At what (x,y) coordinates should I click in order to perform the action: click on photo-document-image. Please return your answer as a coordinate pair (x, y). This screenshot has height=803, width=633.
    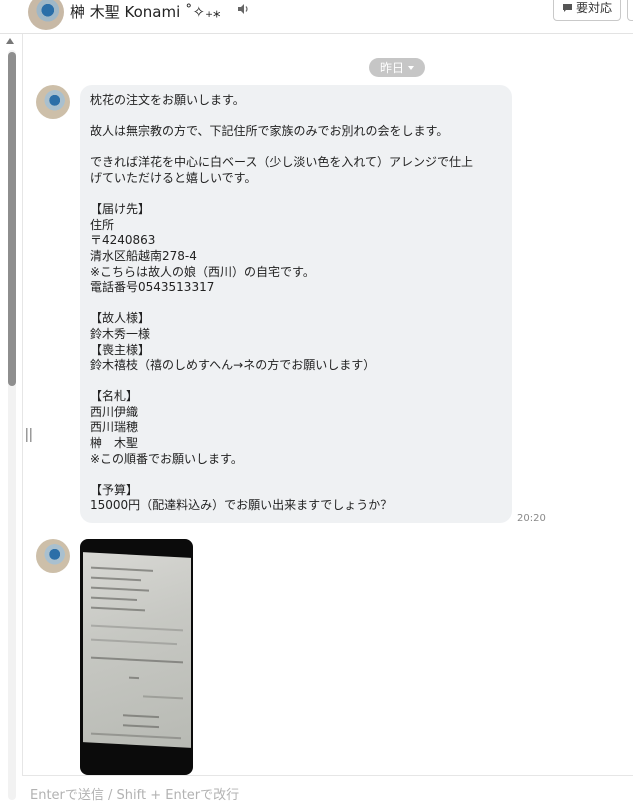
    Looking at the image, I should click on (137, 650).